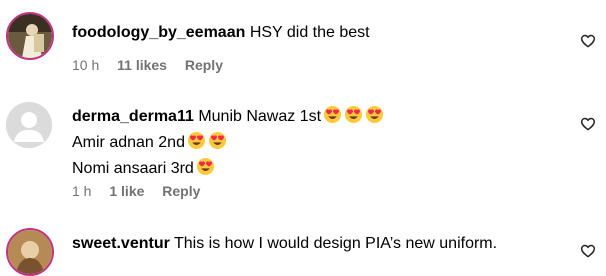 The width and height of the screenshot is (606, 276). I want to click on comment-meta: 1 h 1 like Reply, so click(143, 191).